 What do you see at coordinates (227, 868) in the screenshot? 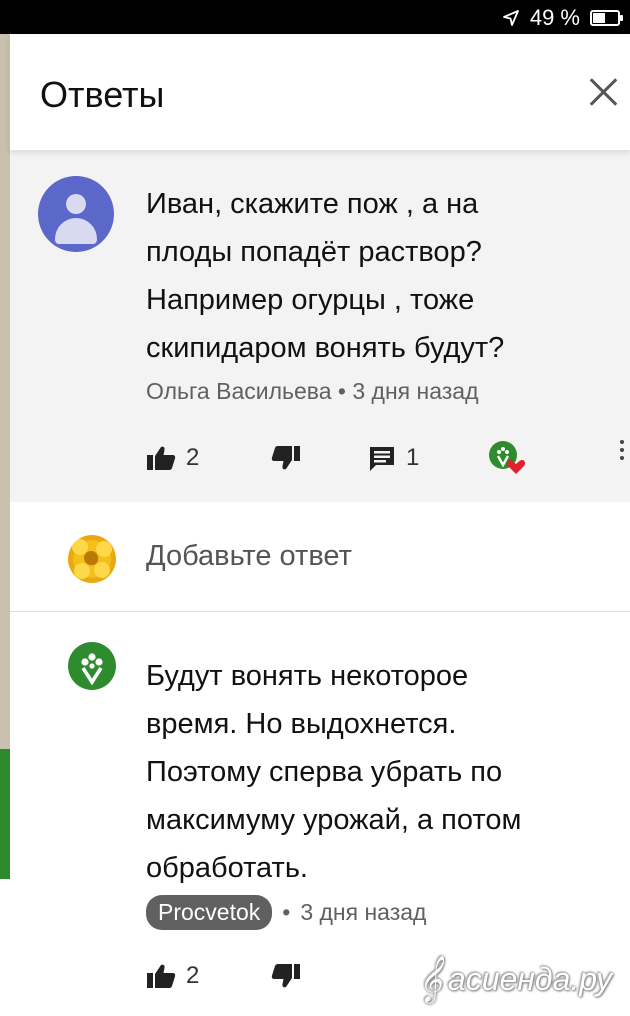
I see `comment-line: обработать.` at bounding box center [227, 868].